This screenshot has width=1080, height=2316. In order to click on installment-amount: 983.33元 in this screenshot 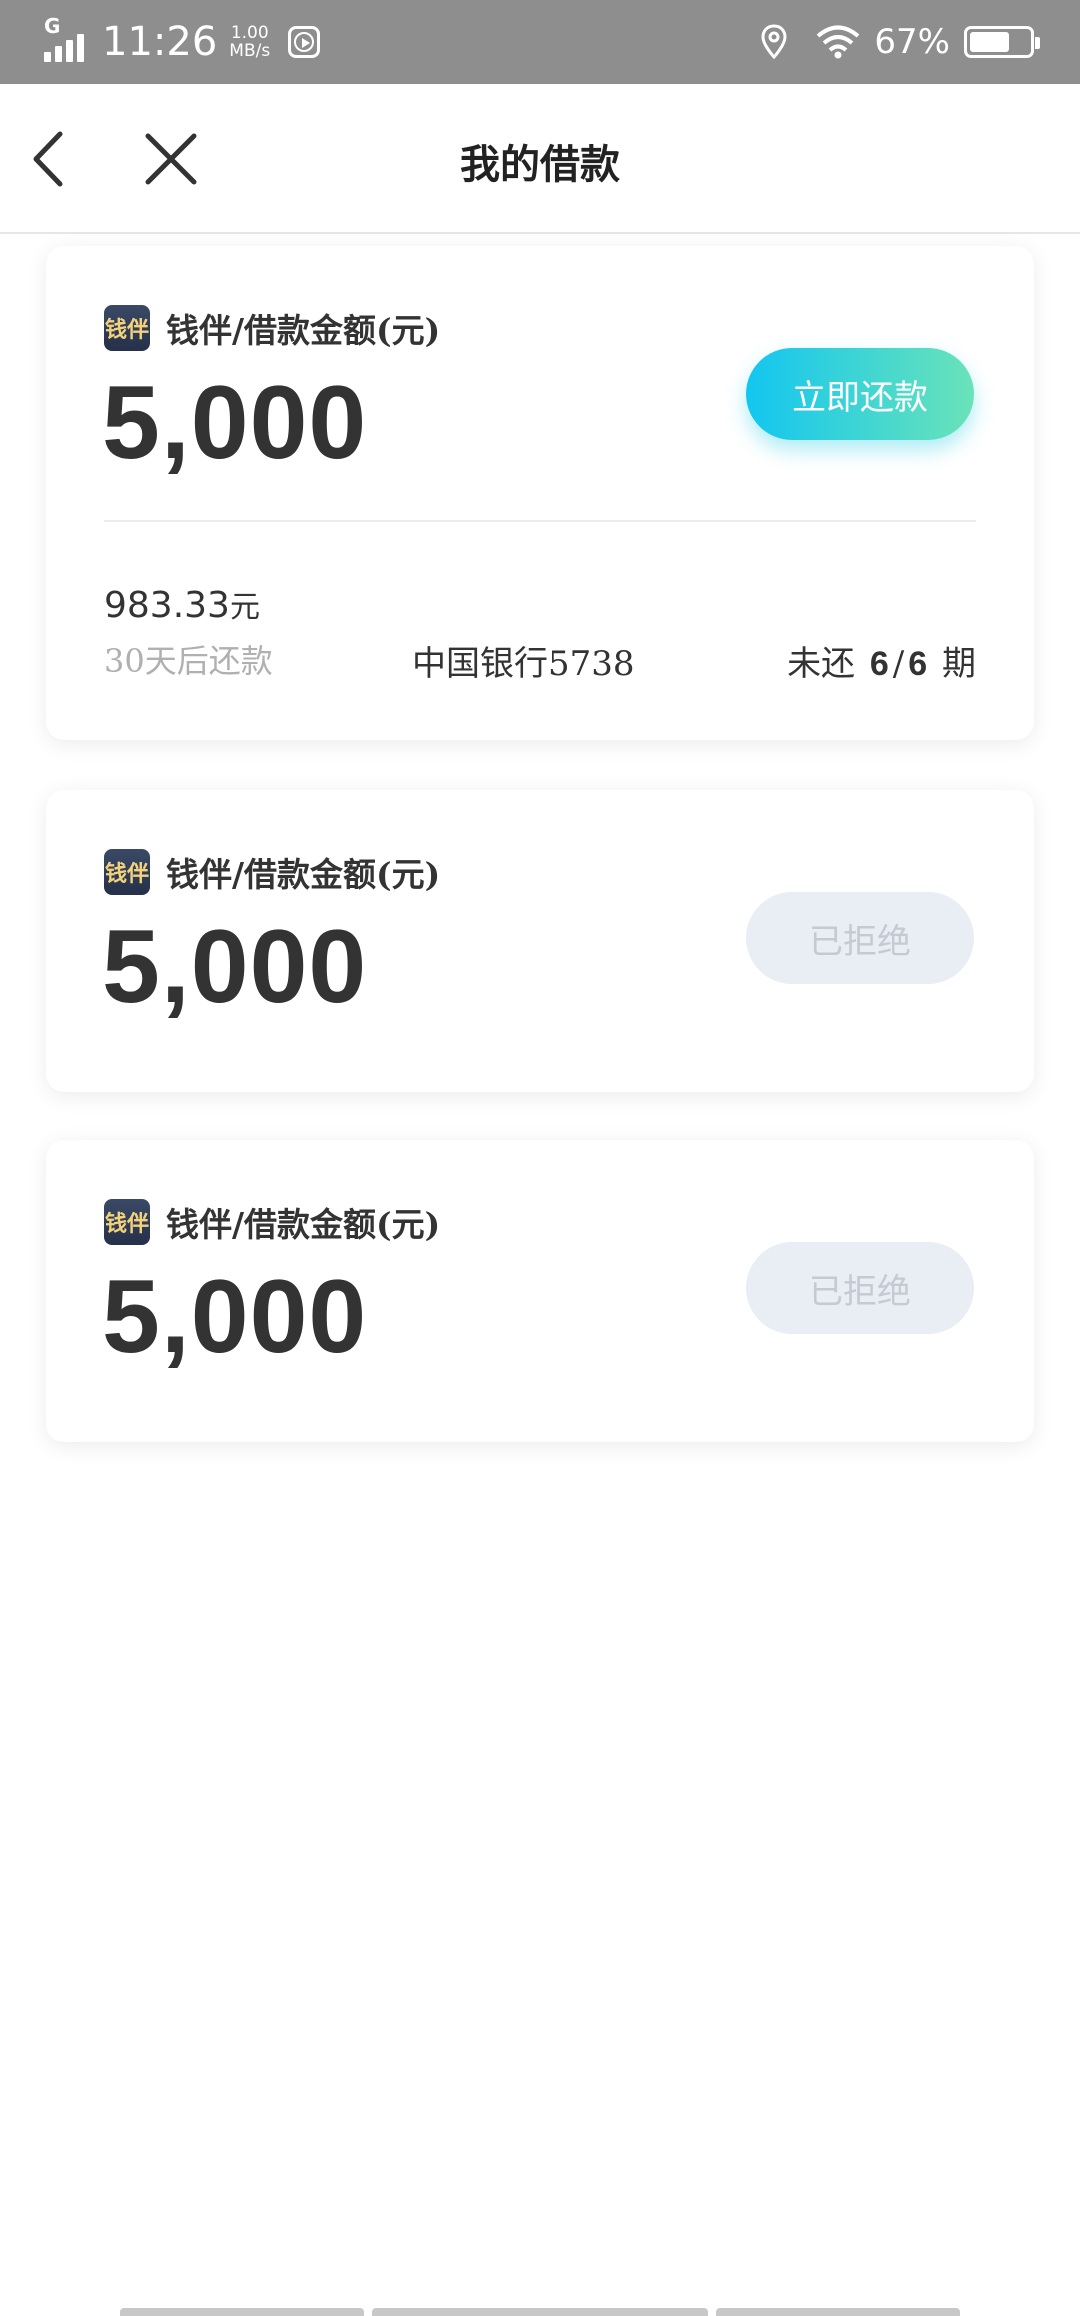, I will do `click(182, 604)`.